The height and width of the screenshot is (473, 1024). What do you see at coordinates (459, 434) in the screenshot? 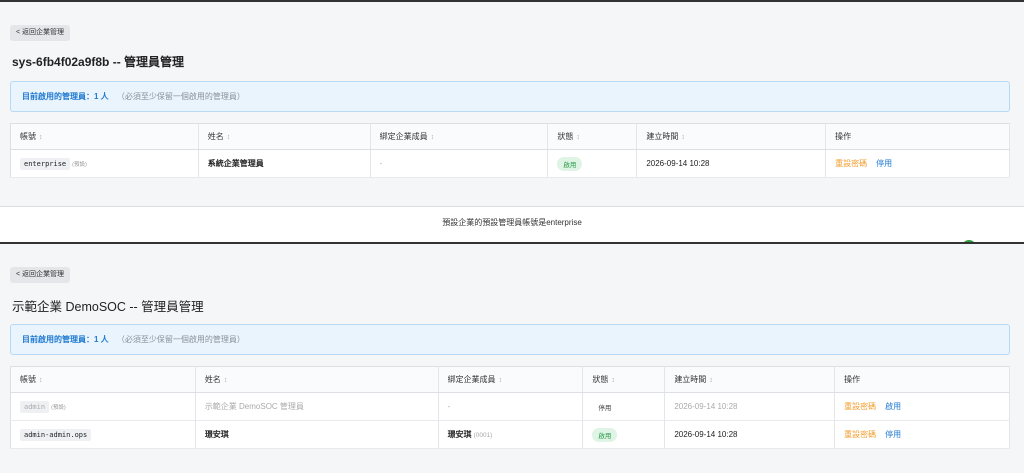
I see `member-name: 璟安琪` at bounding box center [459, 434].